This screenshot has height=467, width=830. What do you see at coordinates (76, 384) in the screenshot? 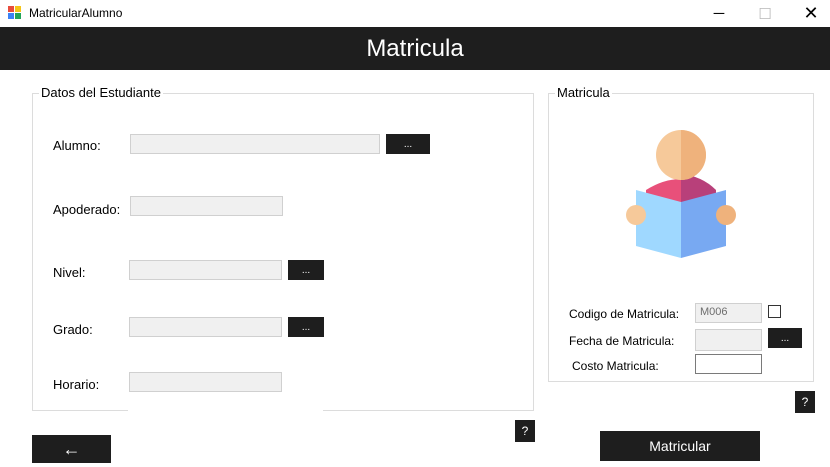
I see `horario-label: Horario:` at bounding box center [76, 384].